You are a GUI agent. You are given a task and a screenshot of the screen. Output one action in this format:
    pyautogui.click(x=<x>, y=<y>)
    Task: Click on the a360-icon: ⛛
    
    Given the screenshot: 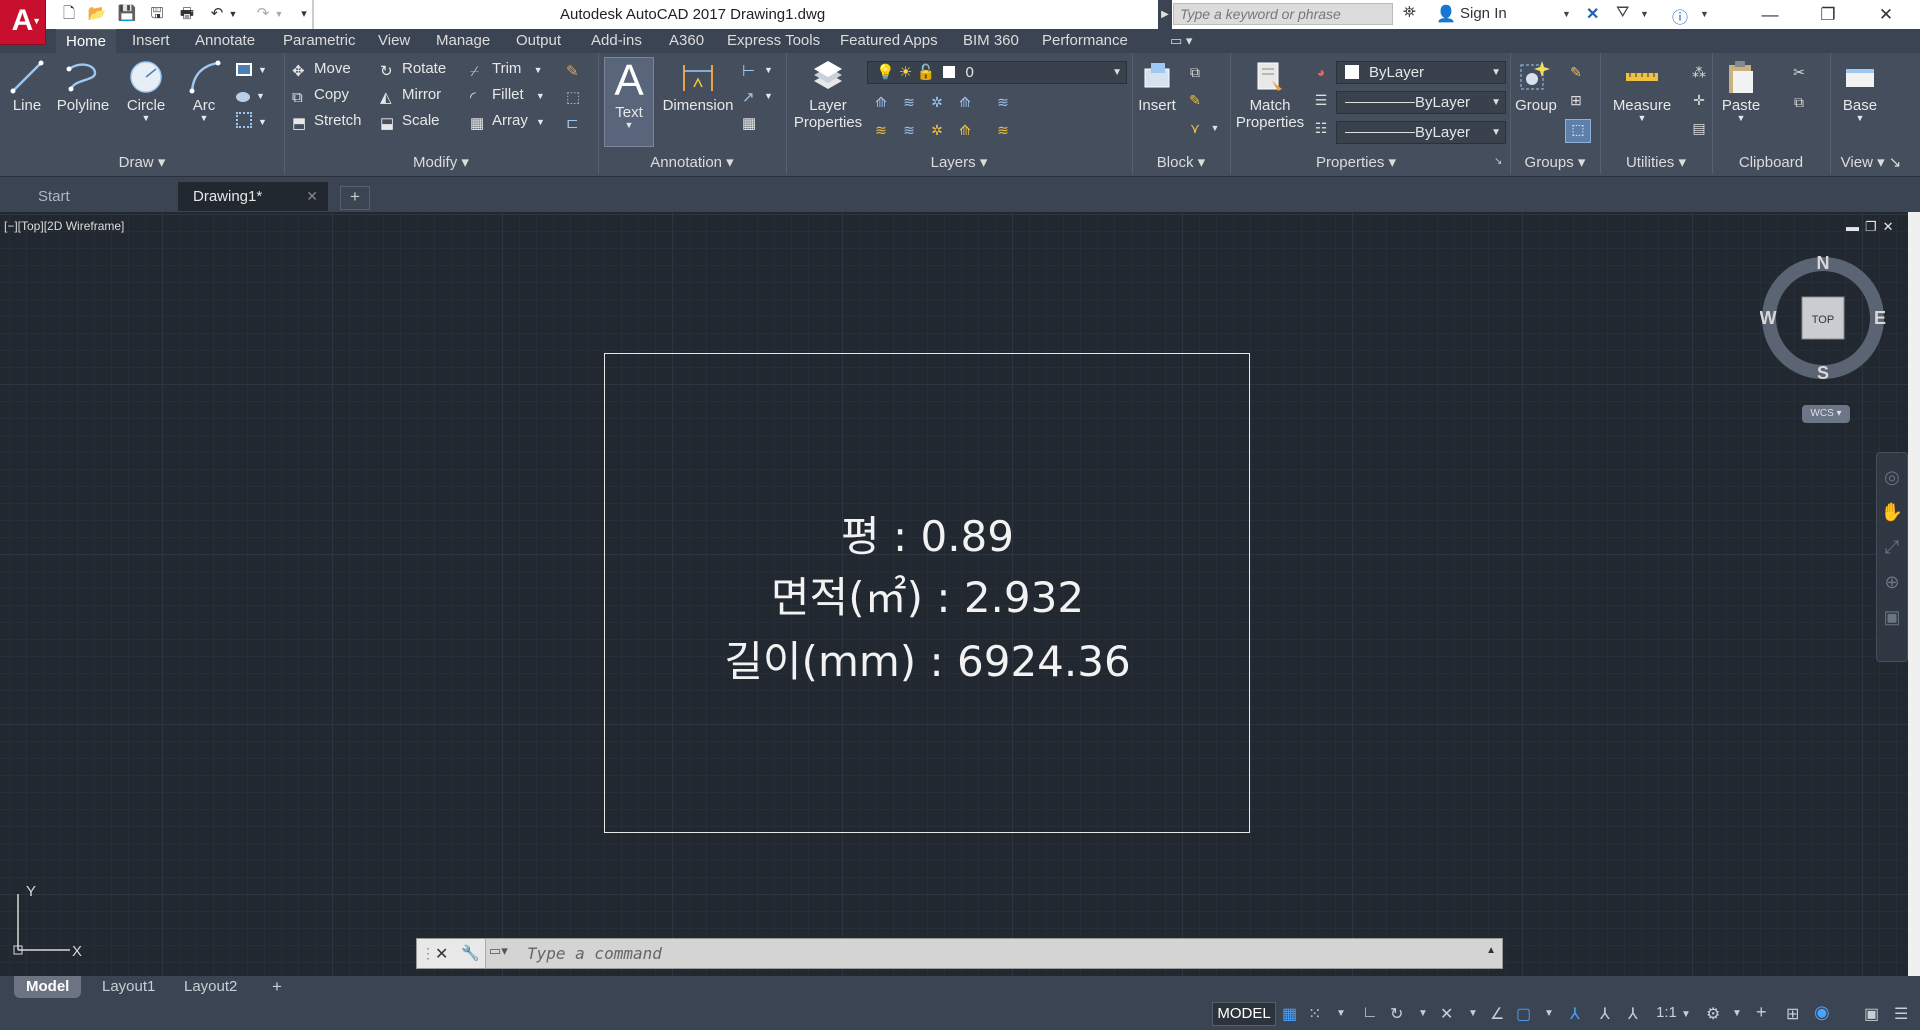 What is the action you would take?
    pyautogui.click(x=1622, y=13)
    